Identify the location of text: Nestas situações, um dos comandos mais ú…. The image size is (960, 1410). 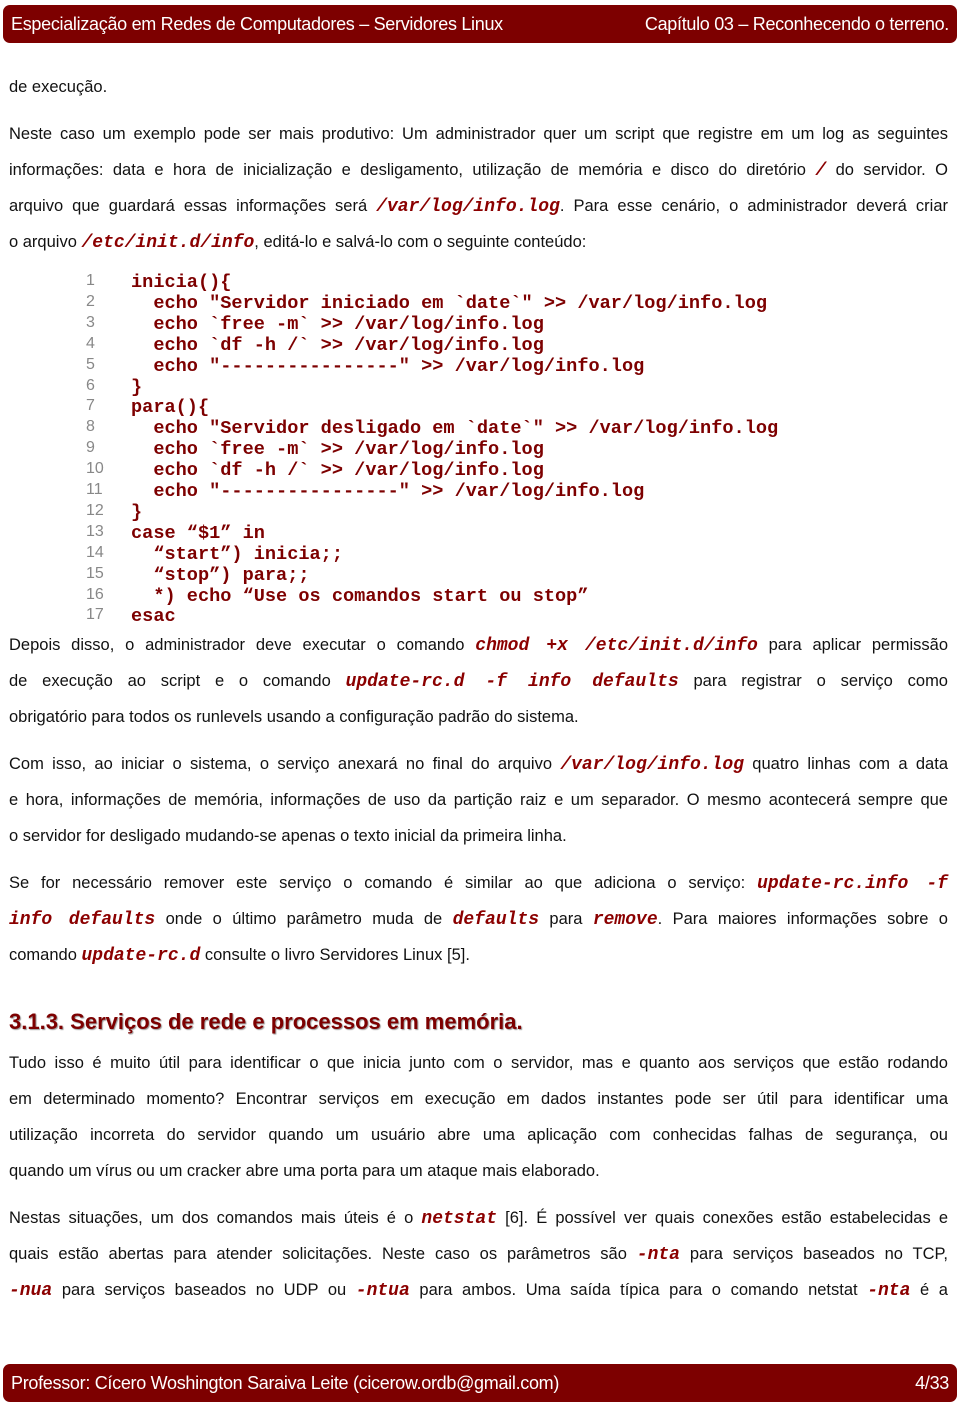
(215, 1218).